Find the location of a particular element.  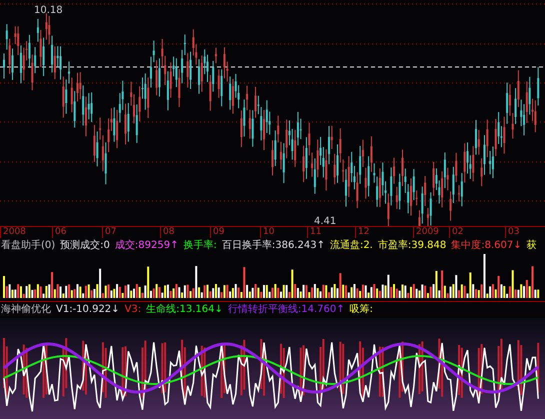

indicator-value: 成交:89259↑ is located at coordinates (146, 245).